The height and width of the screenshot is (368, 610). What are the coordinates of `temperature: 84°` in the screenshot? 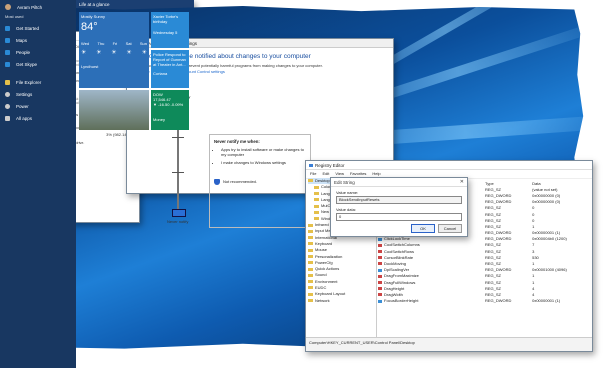 It's located at (89, 27).